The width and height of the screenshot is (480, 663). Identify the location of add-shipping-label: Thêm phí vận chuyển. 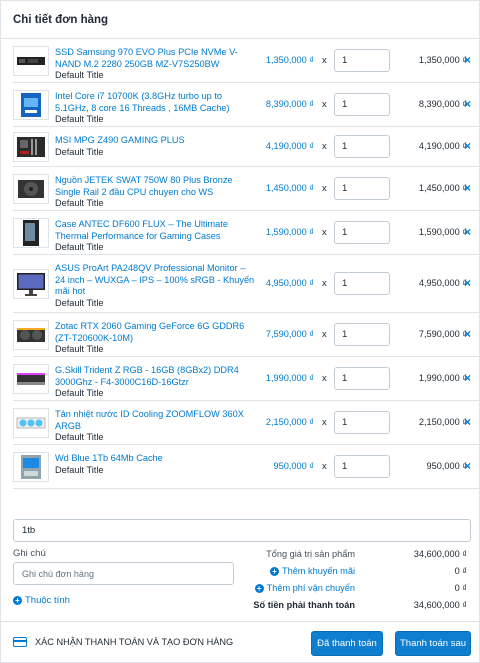
(310, 588).